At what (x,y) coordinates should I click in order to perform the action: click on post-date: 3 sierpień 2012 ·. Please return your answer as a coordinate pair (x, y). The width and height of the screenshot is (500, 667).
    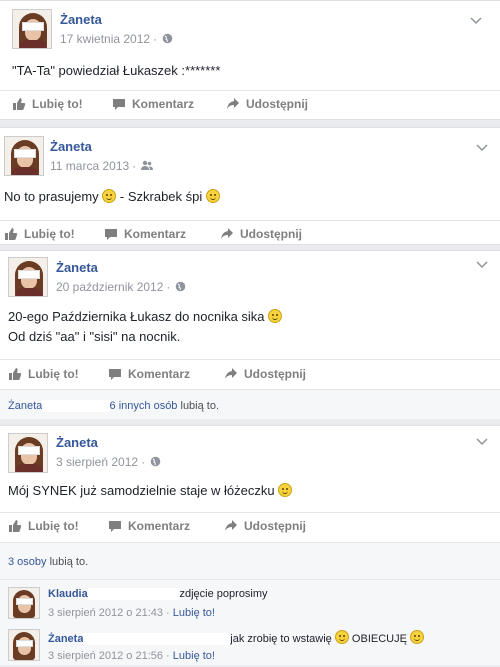
    Looking at the image, I should click on (108, 462).